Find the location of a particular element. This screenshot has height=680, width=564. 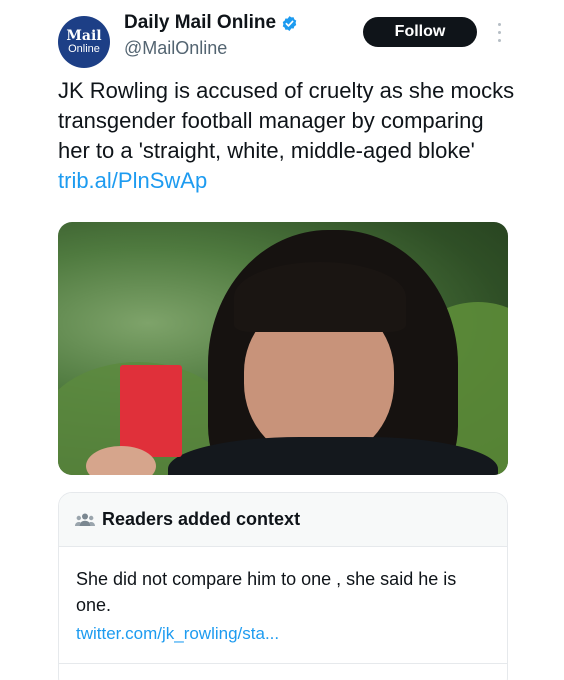

avatar: Mail Online is located at coordinates (84, 42).